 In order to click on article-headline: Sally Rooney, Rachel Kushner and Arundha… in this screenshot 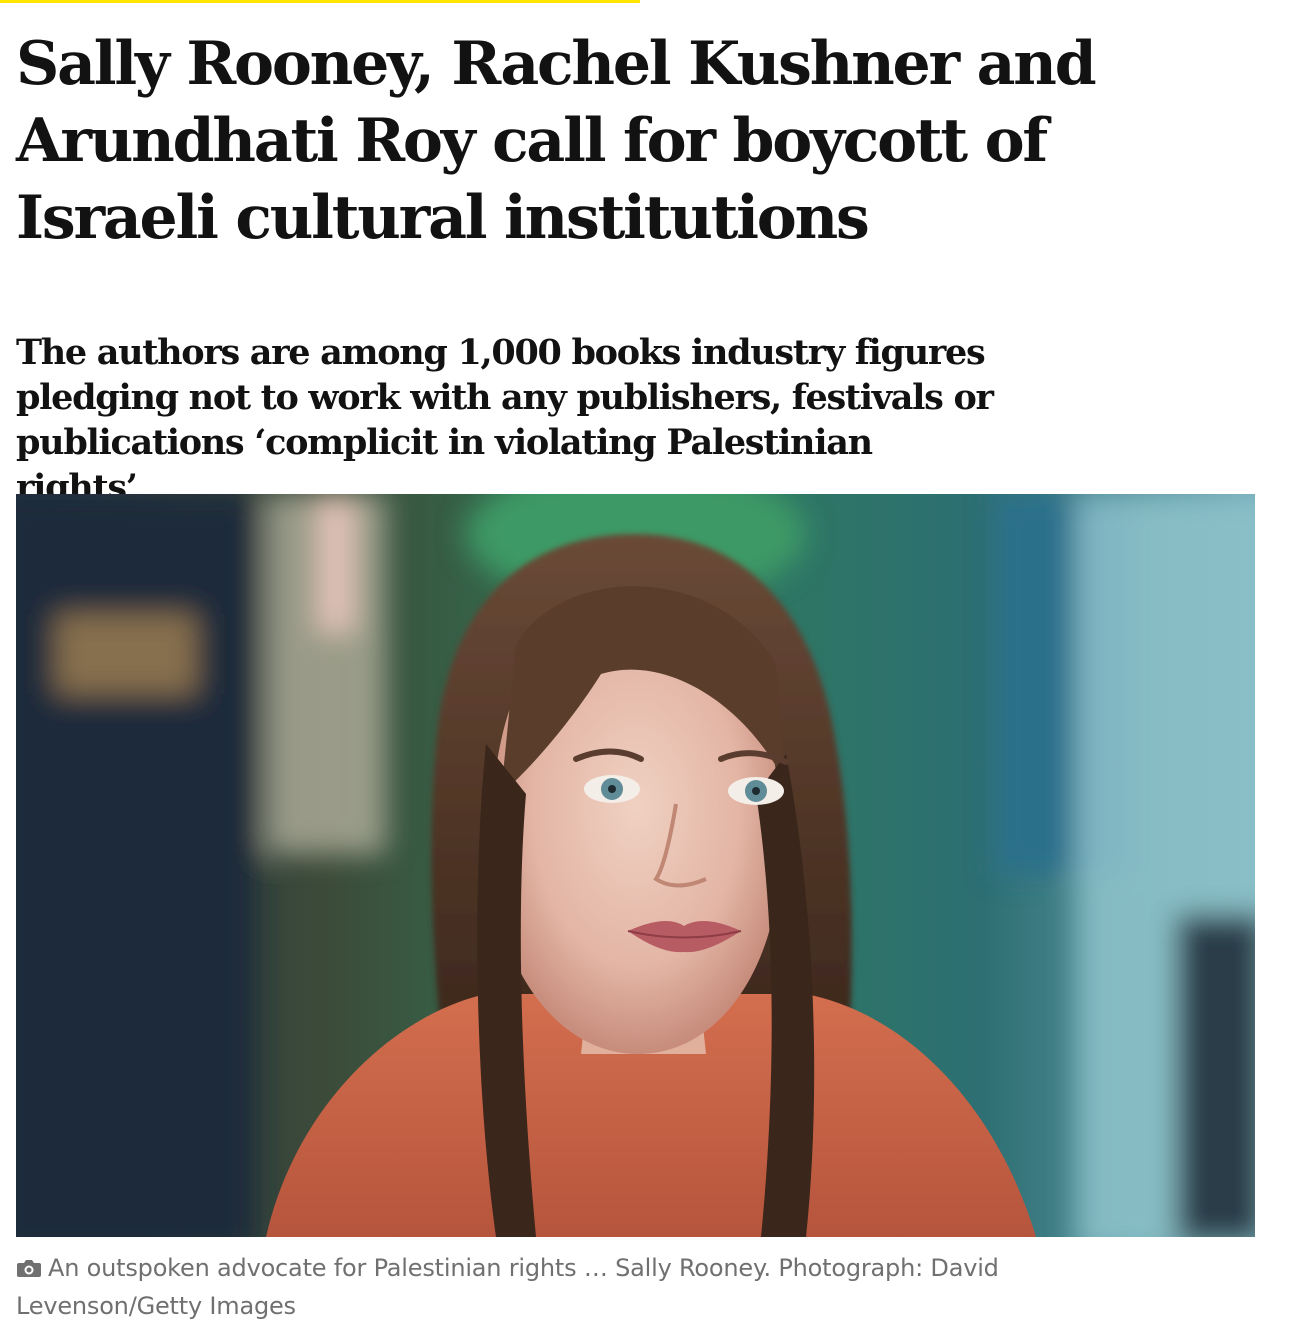, I will do `click(556, 141)`.